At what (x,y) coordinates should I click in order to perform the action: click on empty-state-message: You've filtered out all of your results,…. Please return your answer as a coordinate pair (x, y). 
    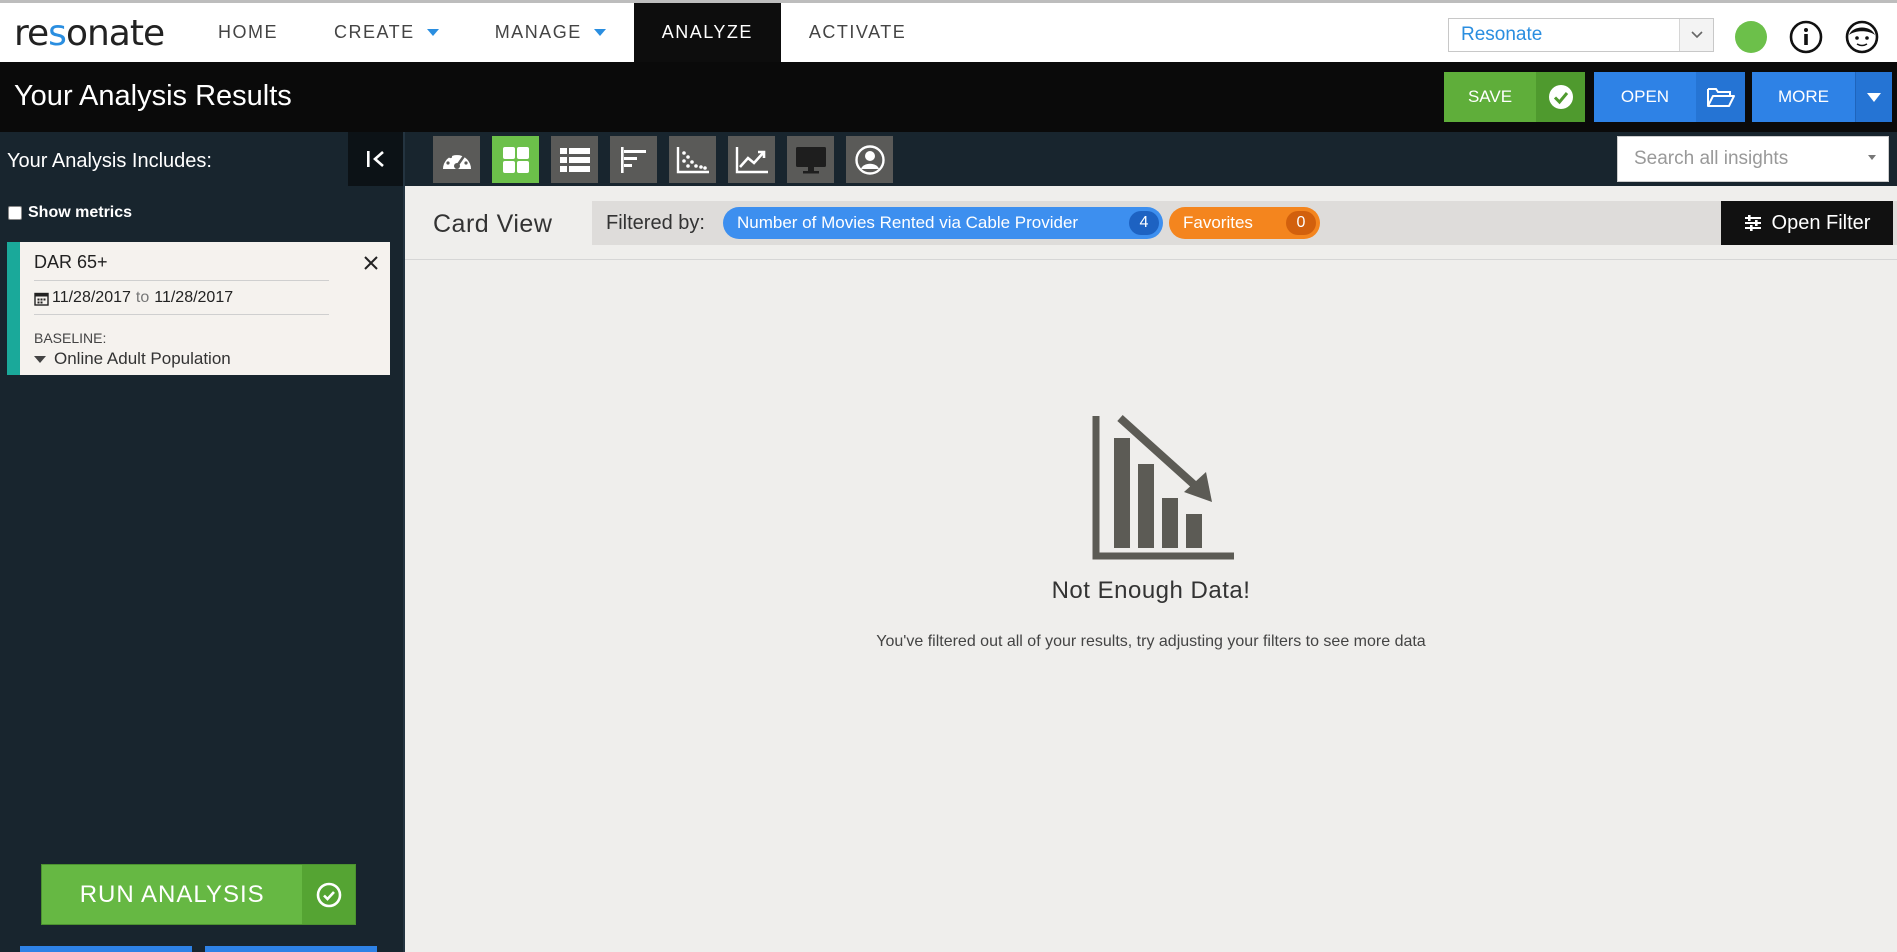
    Looking at the image, I should click on (1151, 641).